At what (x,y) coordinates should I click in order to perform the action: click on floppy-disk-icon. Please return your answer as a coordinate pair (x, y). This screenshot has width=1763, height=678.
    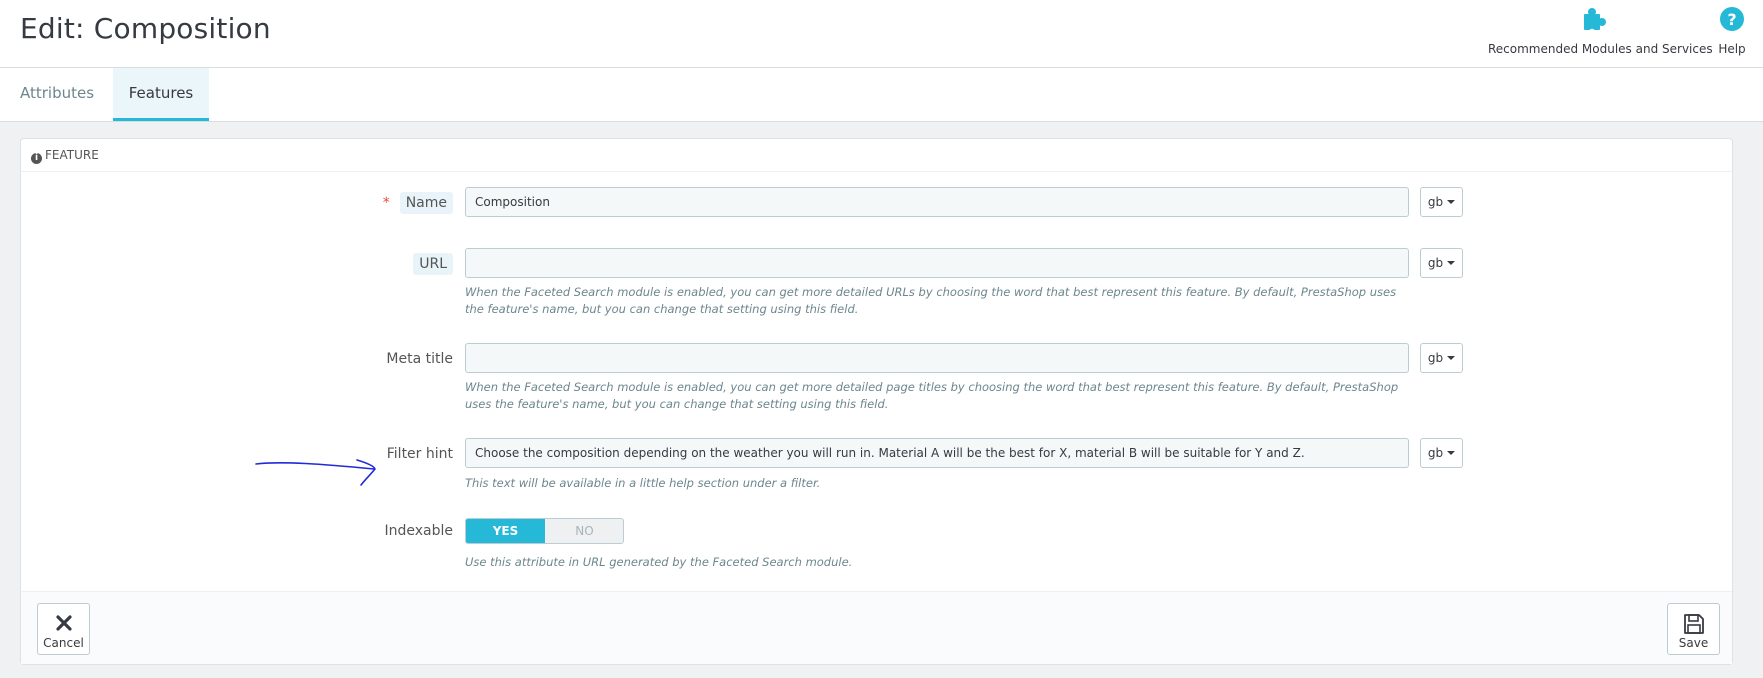
    Looking at the image, I should click on (1693, 623).